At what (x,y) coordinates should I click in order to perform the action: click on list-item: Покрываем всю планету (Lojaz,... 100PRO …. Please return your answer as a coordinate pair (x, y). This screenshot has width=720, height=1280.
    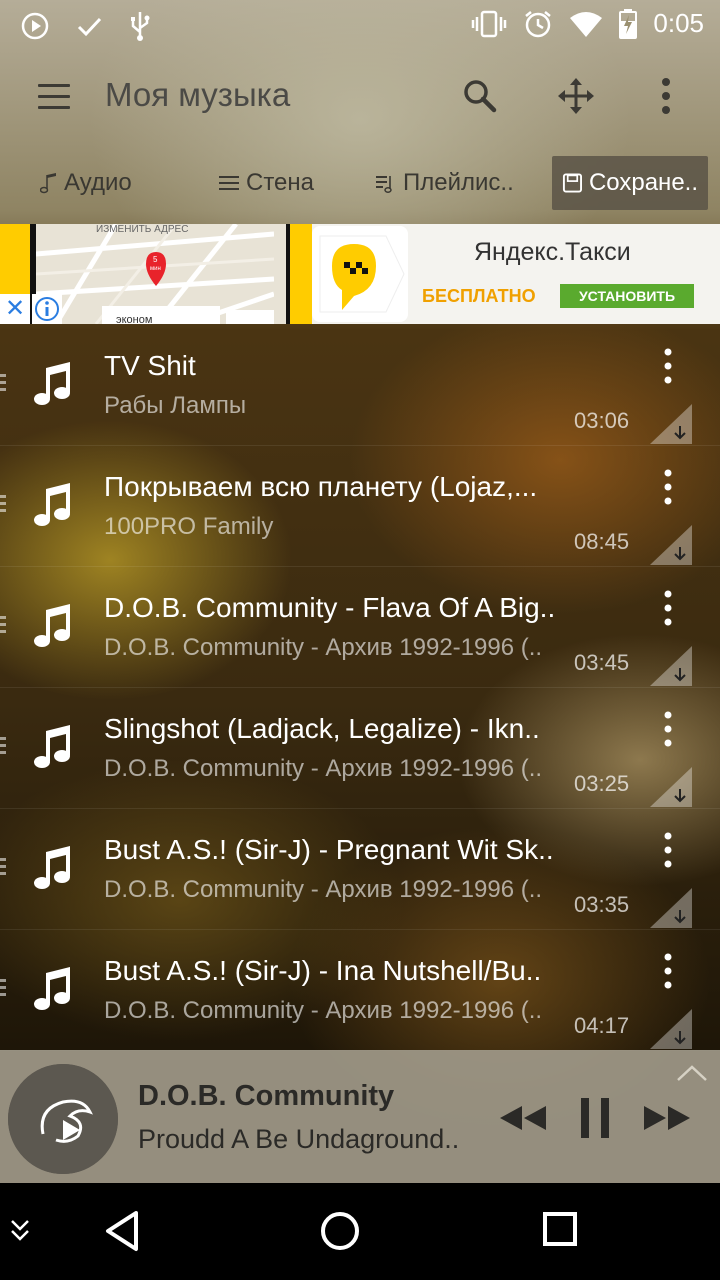
    Looking at the image, I should click on (360, 506).